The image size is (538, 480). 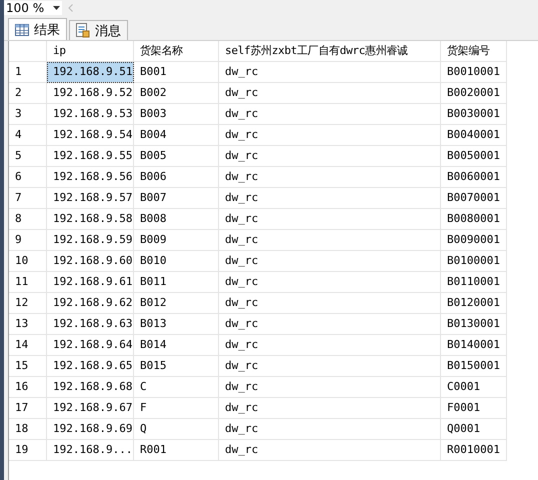 What do you see at coordinates (37, 29) in the screenshot?
I see `tab: 结果` at bounding box center [37, 29].